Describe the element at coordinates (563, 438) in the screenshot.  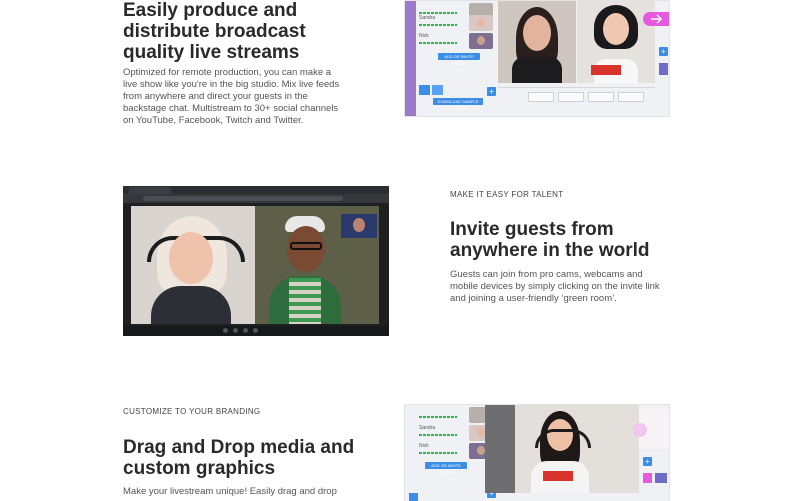
I see `headphones` at that location.